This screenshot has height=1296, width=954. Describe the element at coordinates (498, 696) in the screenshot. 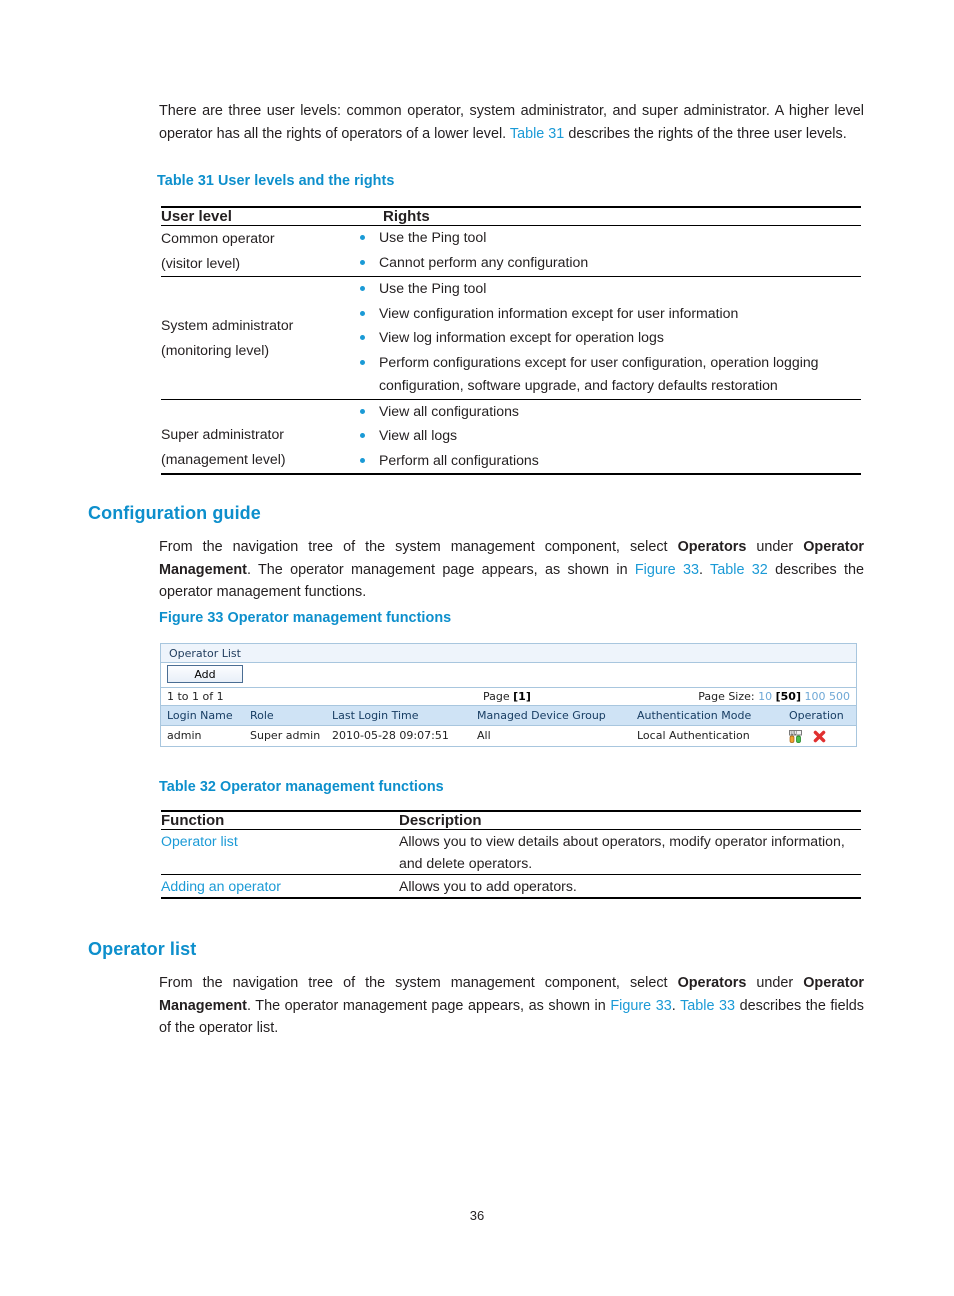

I see `page-label: Page` at that location.